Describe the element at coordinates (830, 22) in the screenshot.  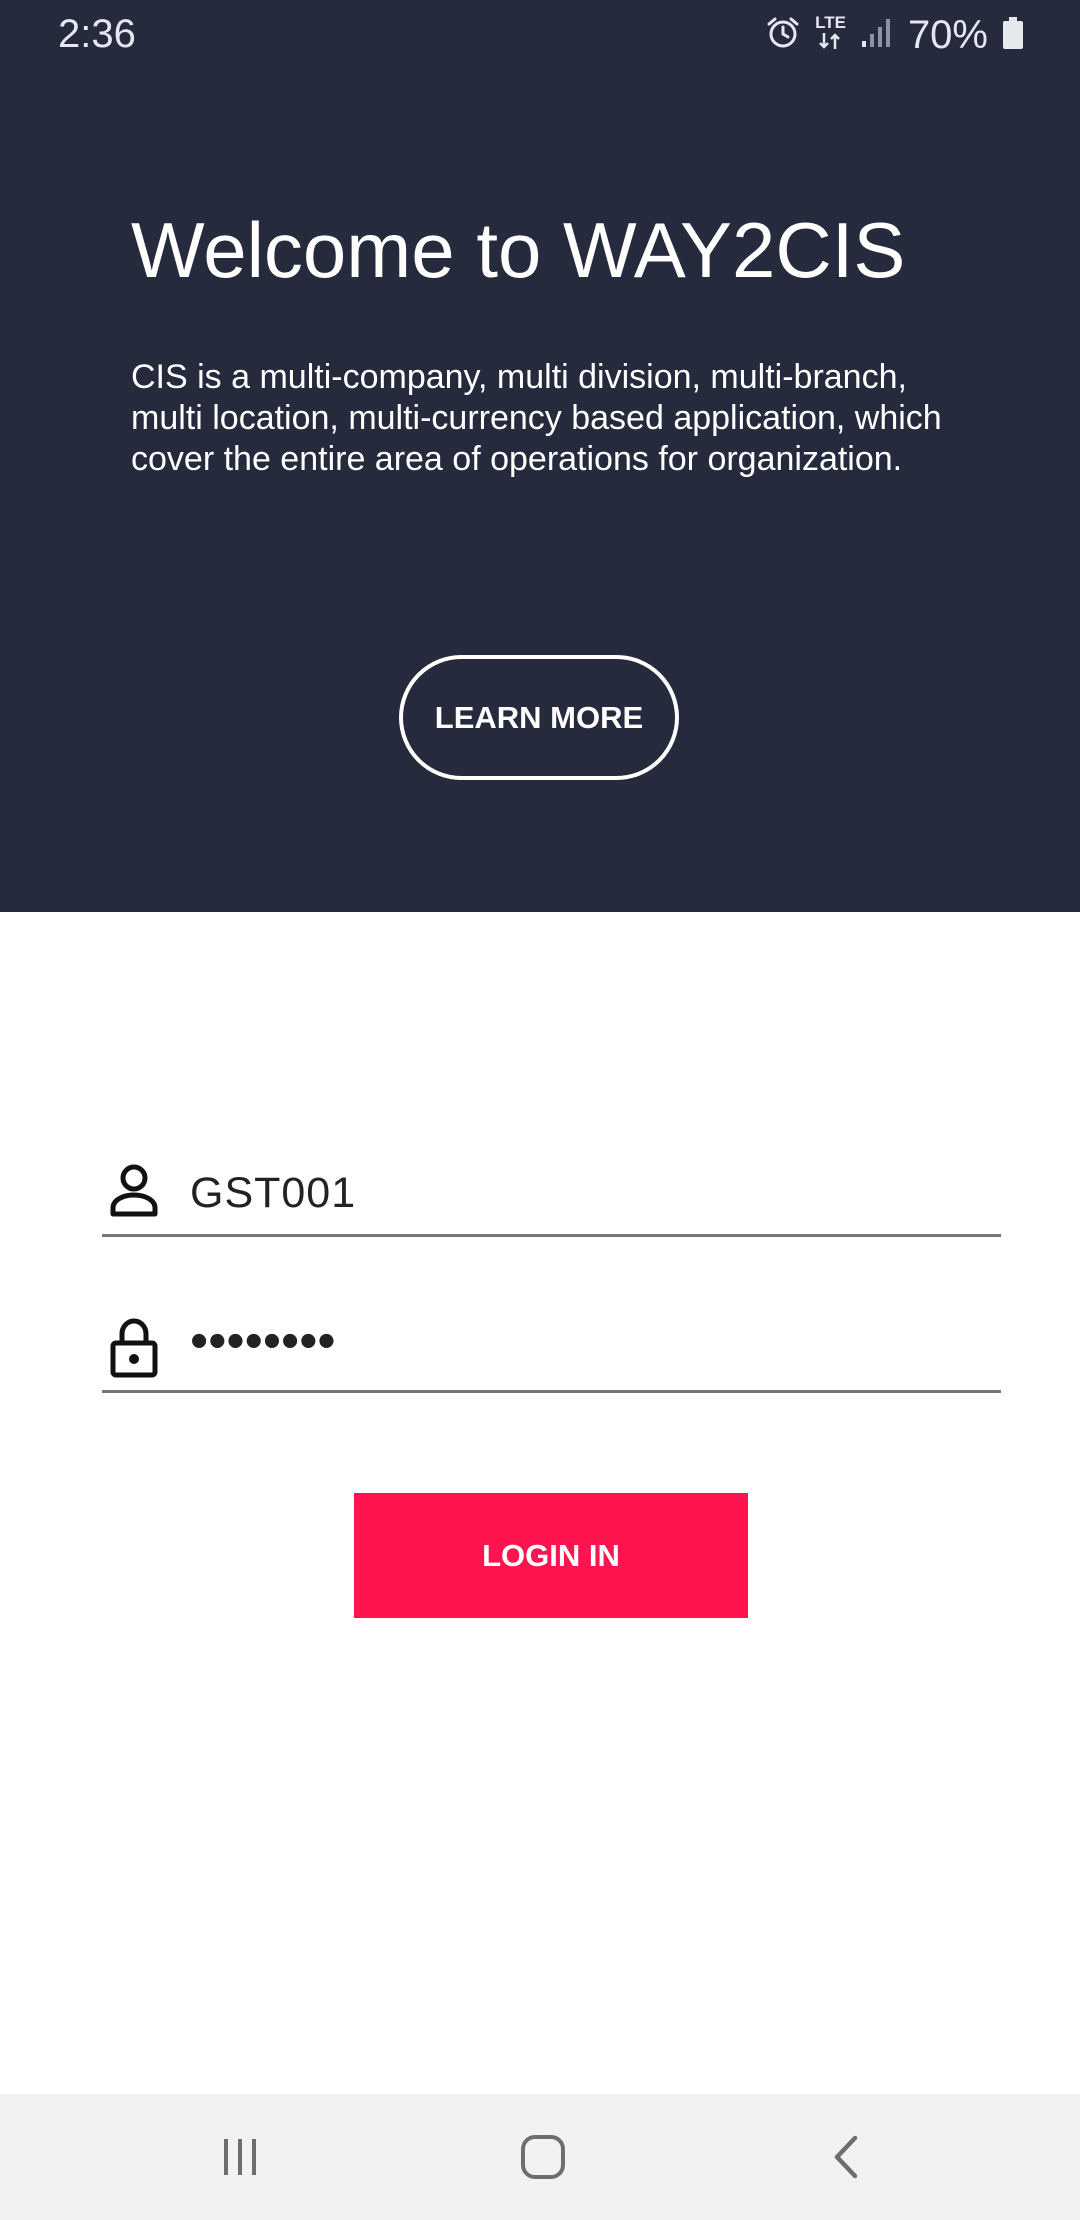
I see `lte-label: LTE` at that location.